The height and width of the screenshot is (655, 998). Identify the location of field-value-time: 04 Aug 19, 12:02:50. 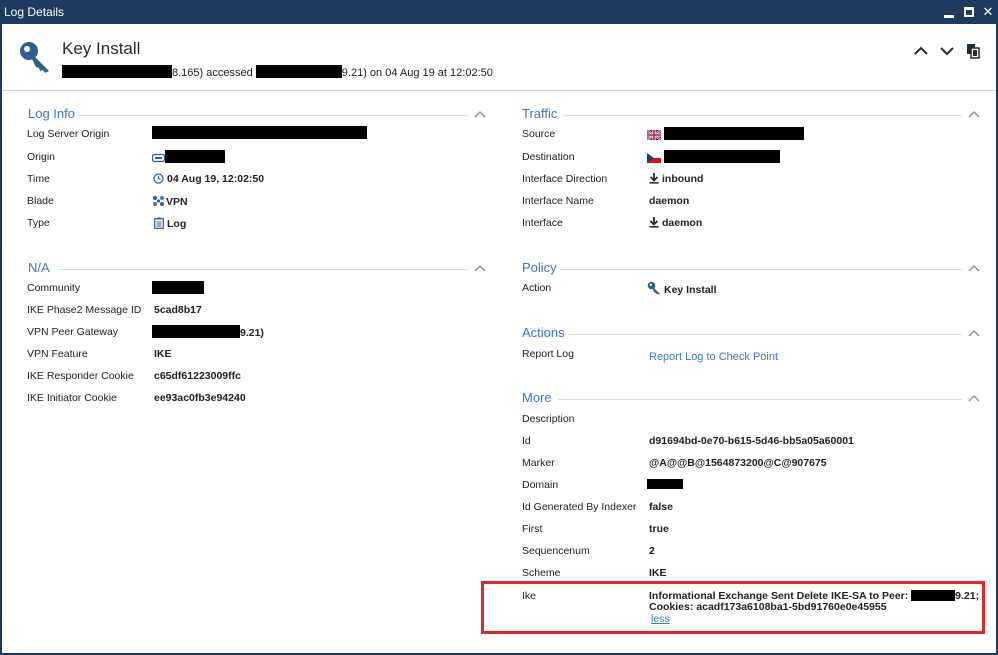
(208, 179).